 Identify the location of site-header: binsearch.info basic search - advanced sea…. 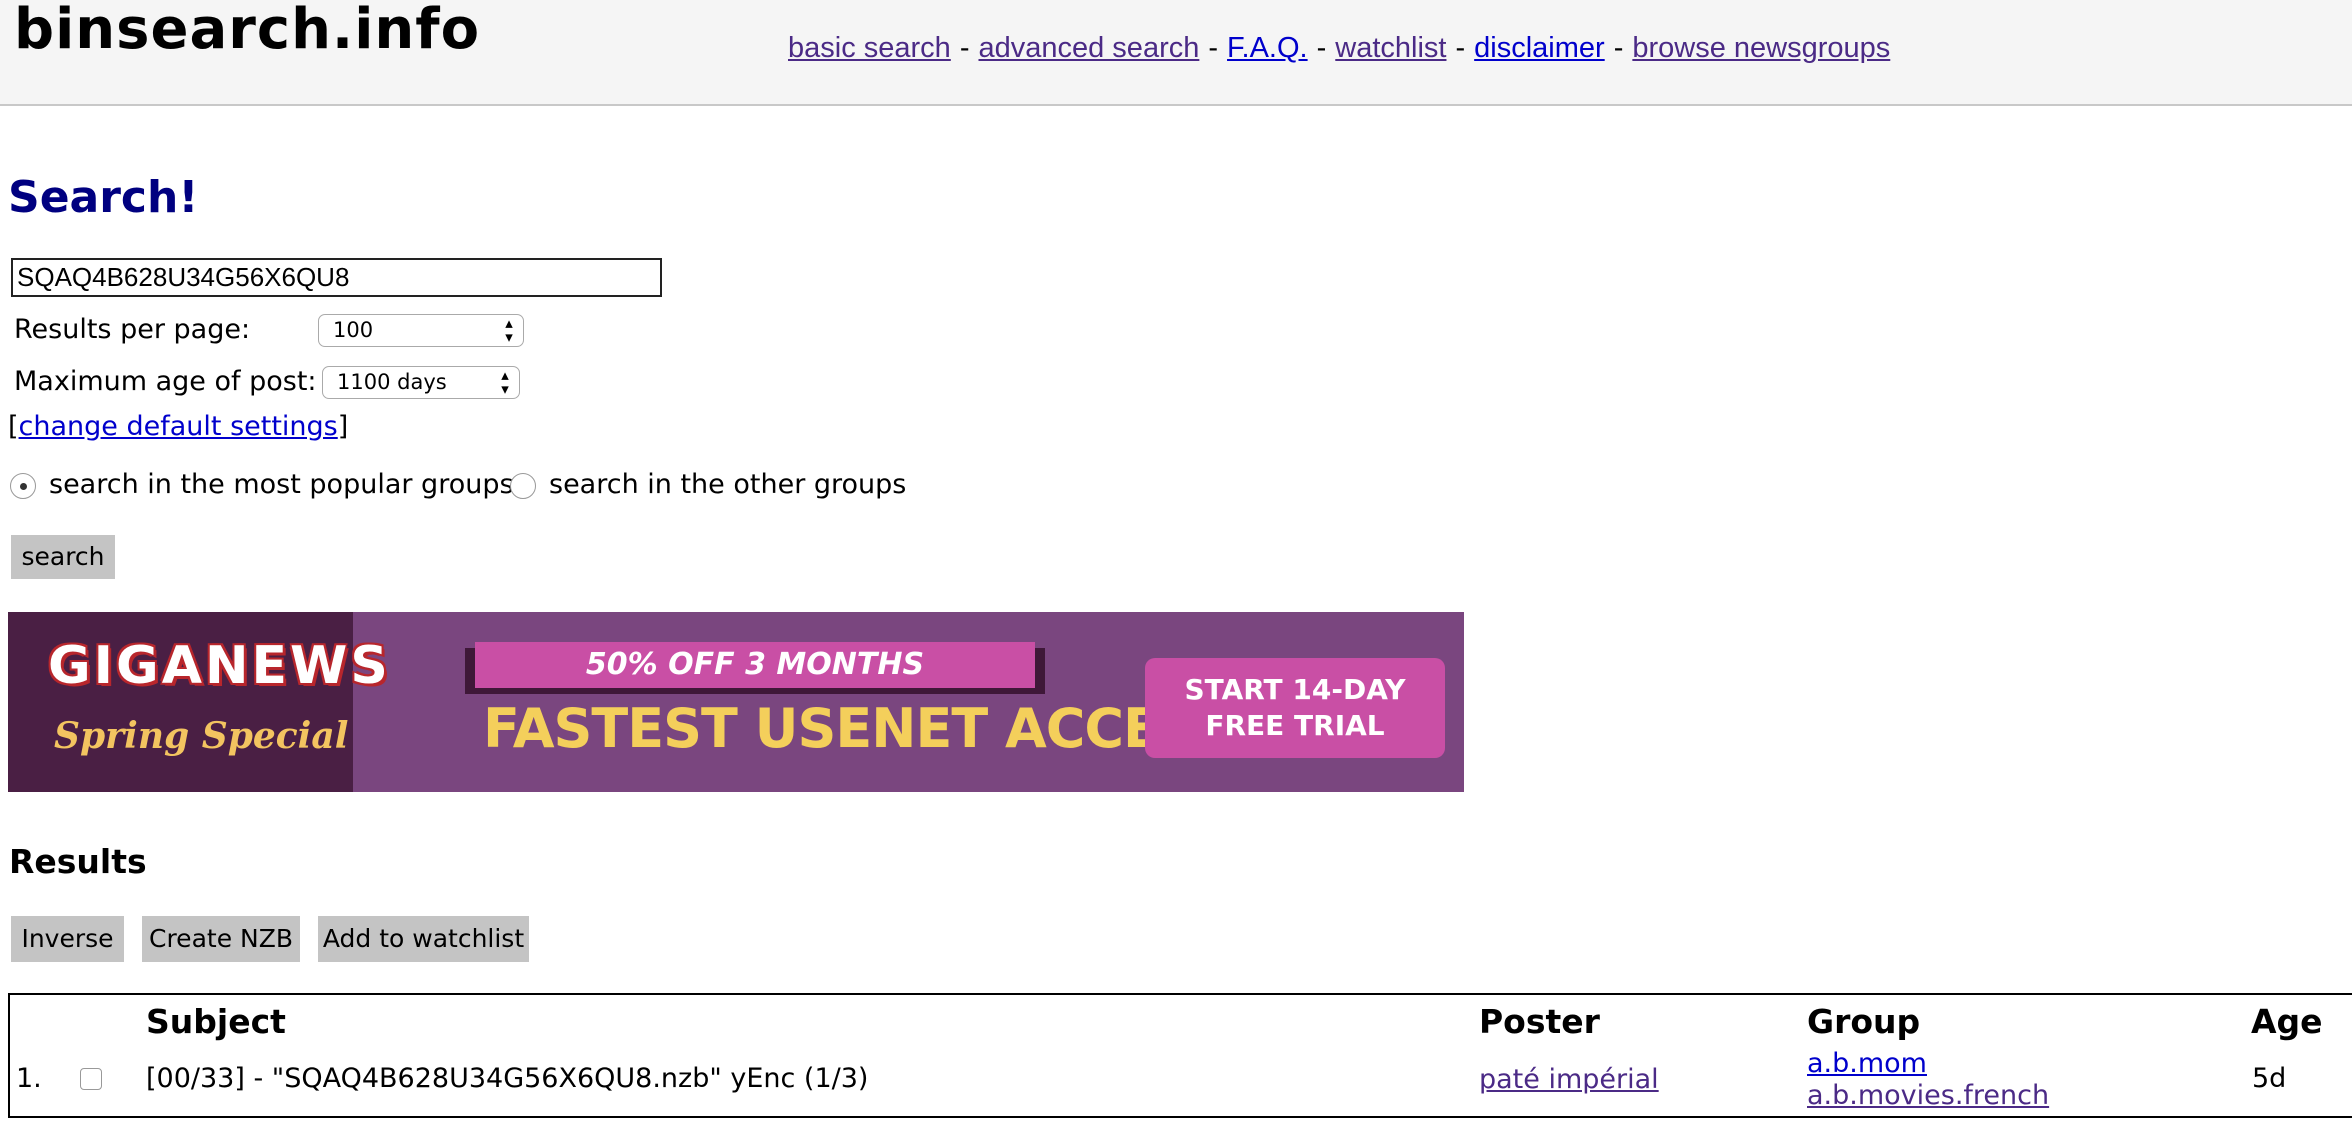
(1176, 53).